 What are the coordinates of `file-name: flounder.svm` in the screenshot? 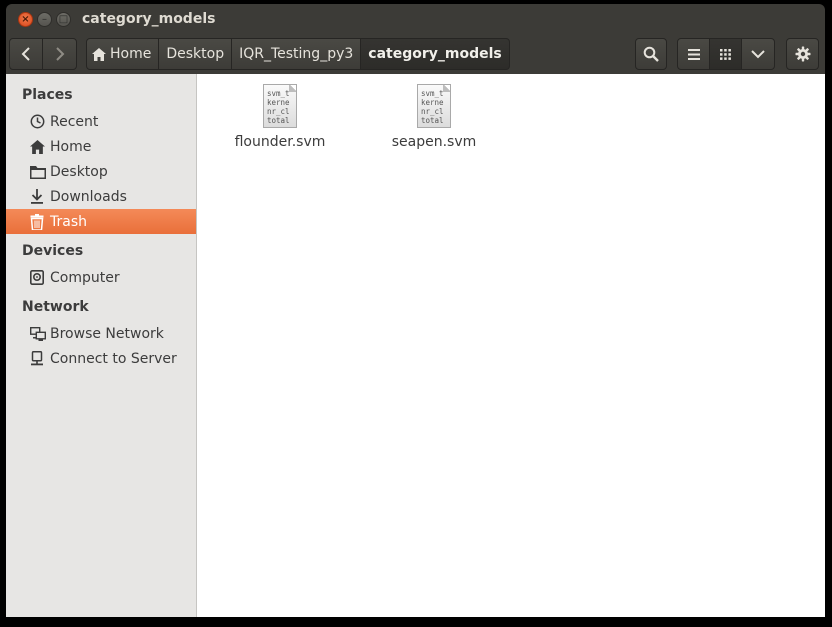 It's located at (280, 142).